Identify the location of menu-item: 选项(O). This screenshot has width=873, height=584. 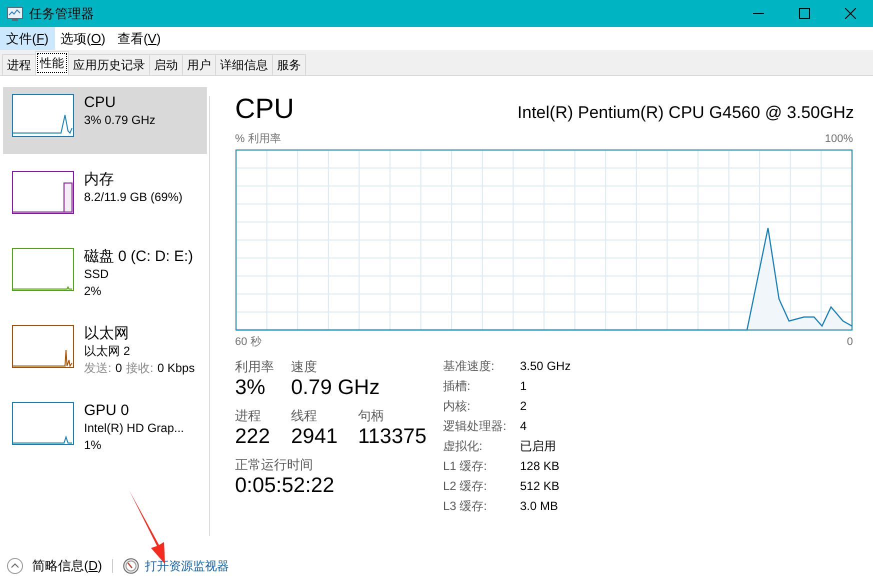
(83, 38).